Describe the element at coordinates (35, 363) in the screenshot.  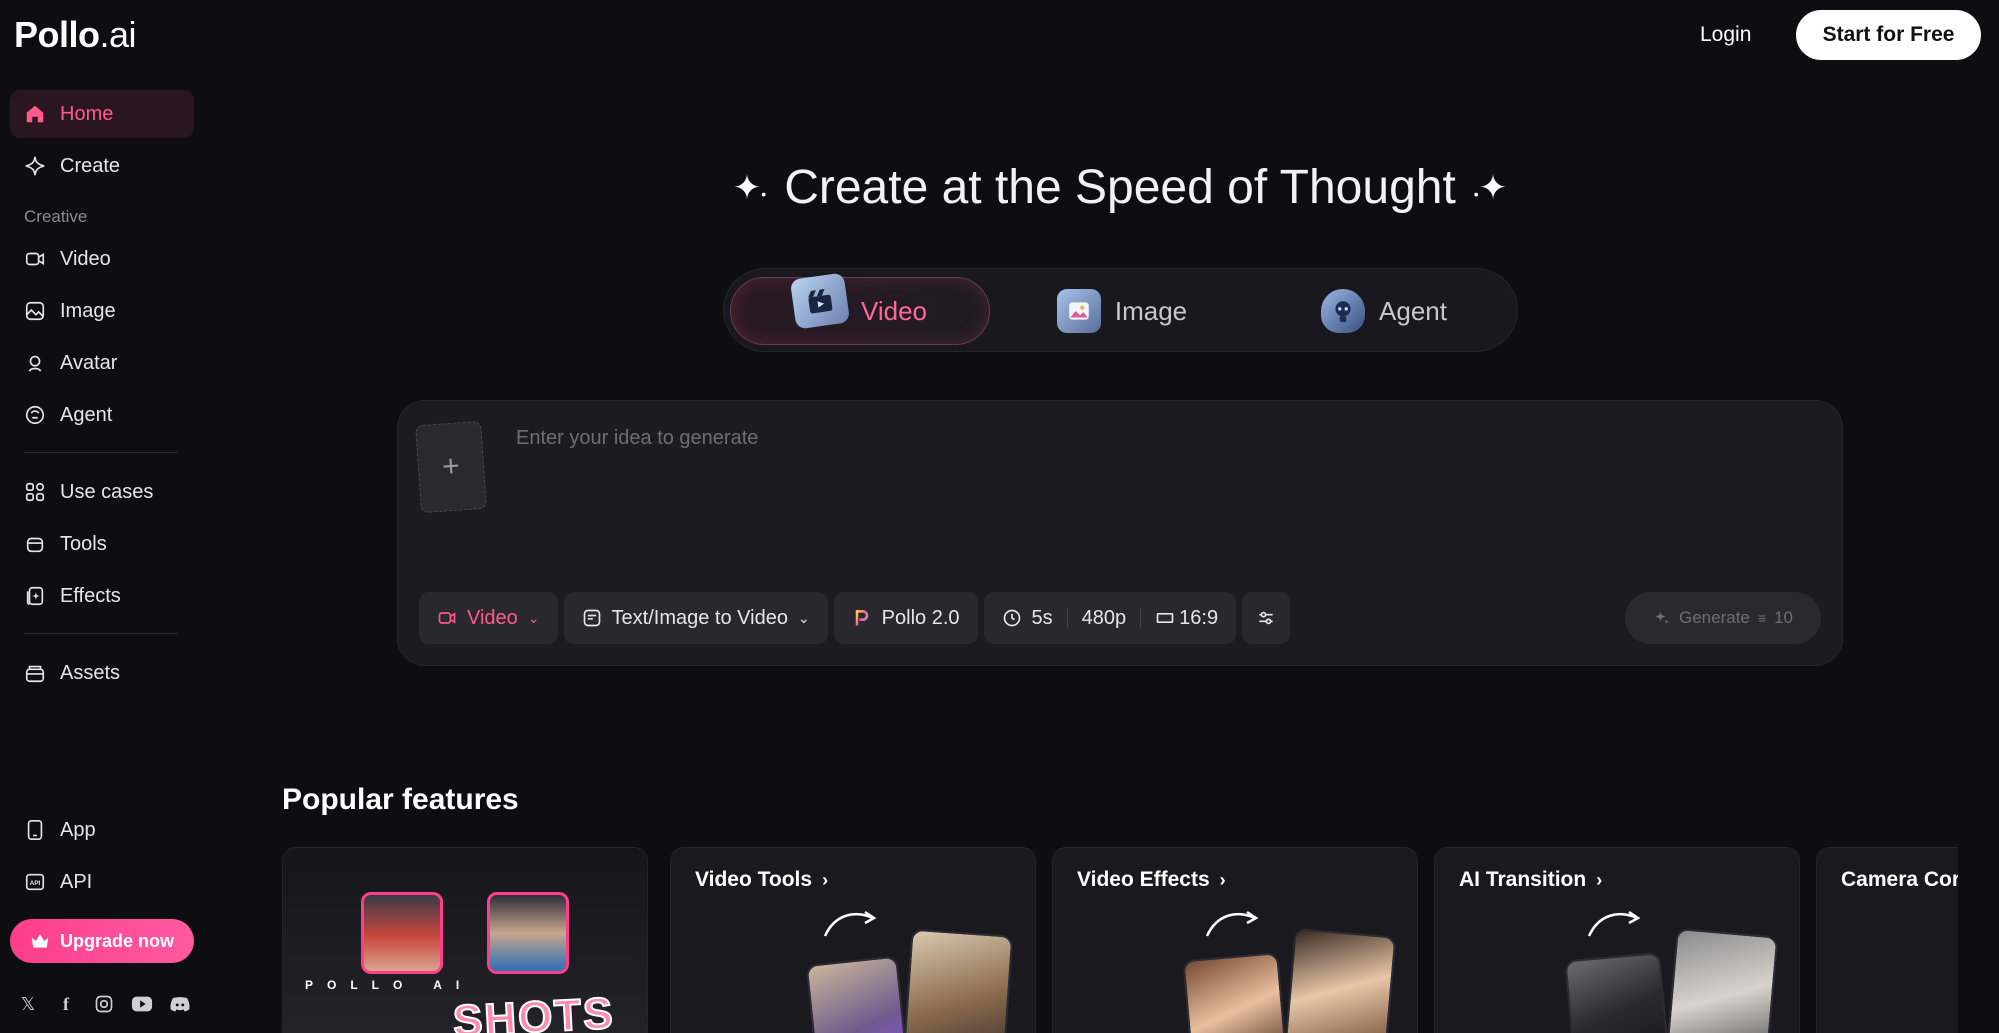
I see `avatar-icon` at that location.